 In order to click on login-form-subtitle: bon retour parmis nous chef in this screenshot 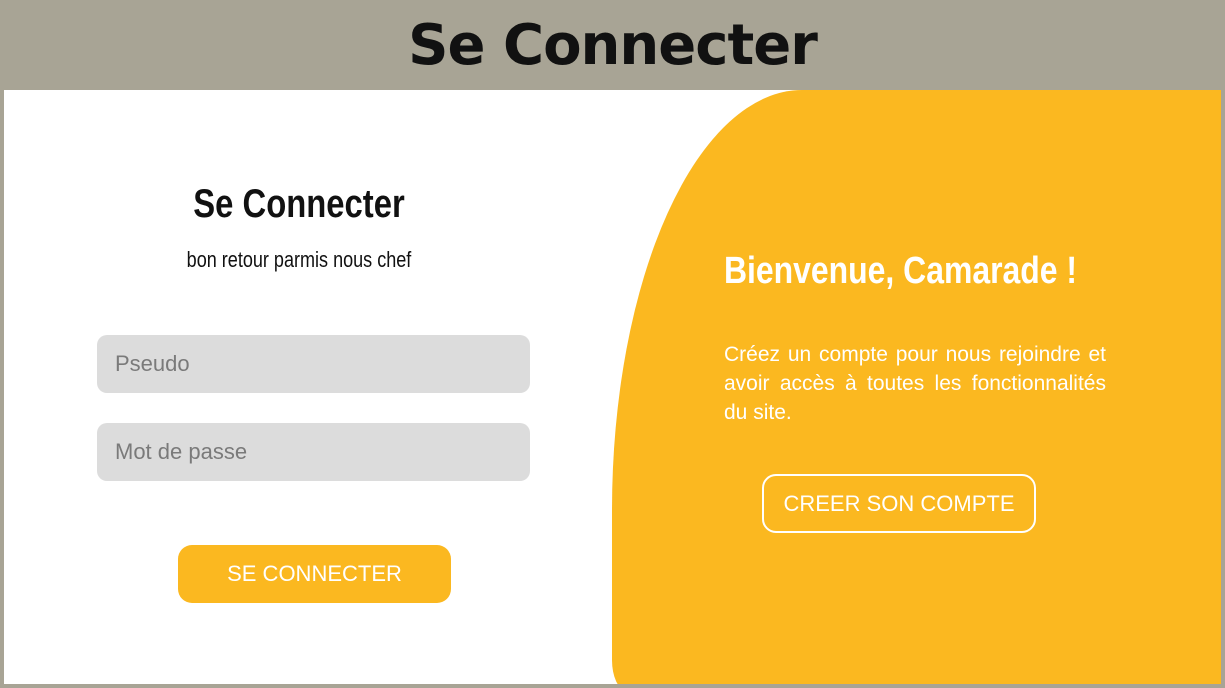, I will do `click(299, 259)`.